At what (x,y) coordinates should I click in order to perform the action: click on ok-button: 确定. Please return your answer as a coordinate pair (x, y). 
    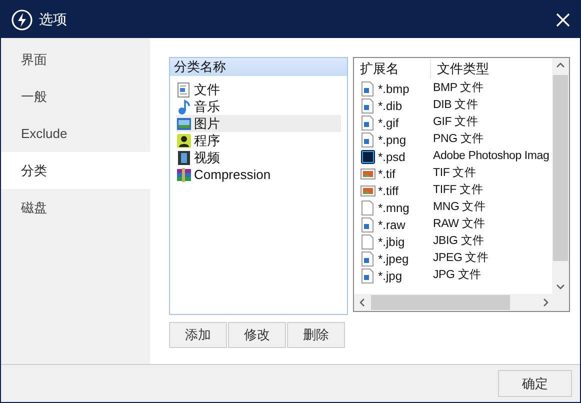
    Looking at the image, I should click on (535, 383).